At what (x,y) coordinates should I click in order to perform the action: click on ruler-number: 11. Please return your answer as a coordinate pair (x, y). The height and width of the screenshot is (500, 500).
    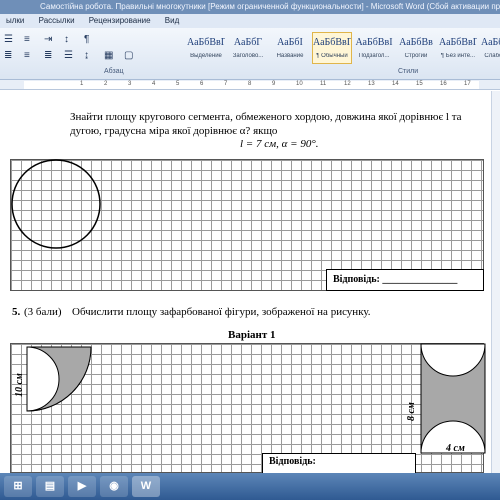
    Looking at the image, I should click on (323, 84).